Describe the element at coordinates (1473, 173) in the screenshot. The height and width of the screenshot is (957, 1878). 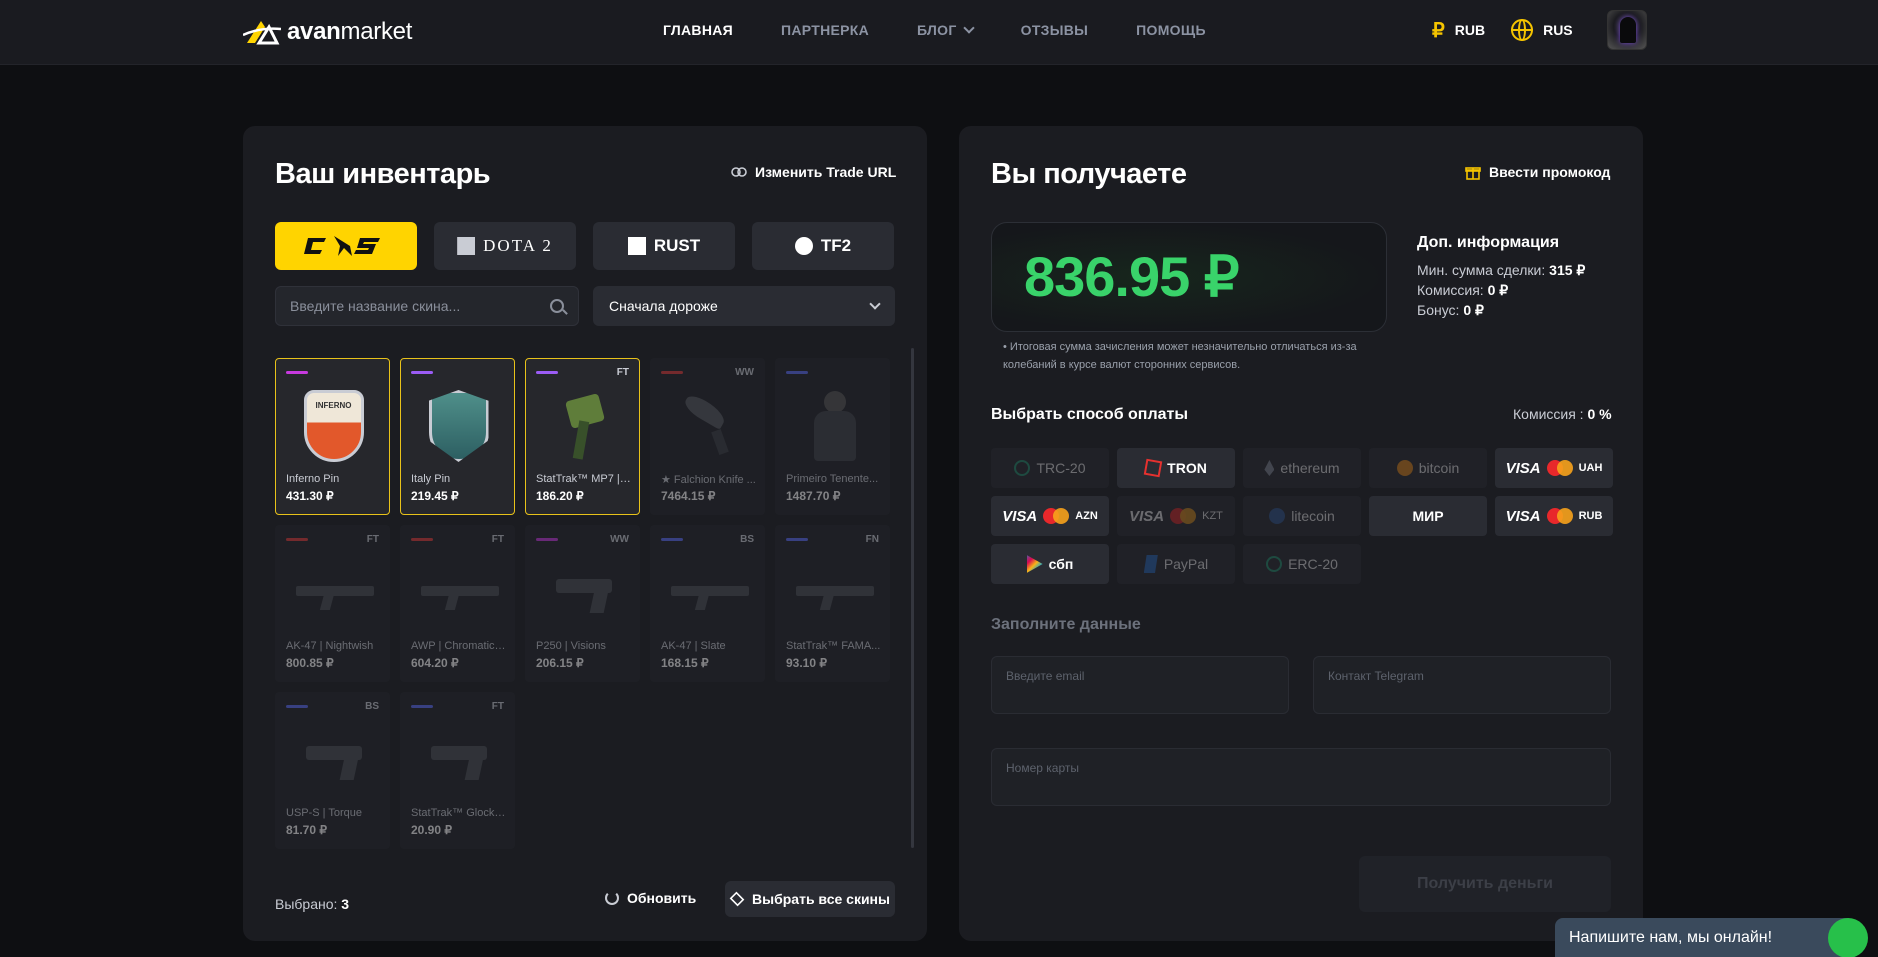
I see `gift-icon` at that location.